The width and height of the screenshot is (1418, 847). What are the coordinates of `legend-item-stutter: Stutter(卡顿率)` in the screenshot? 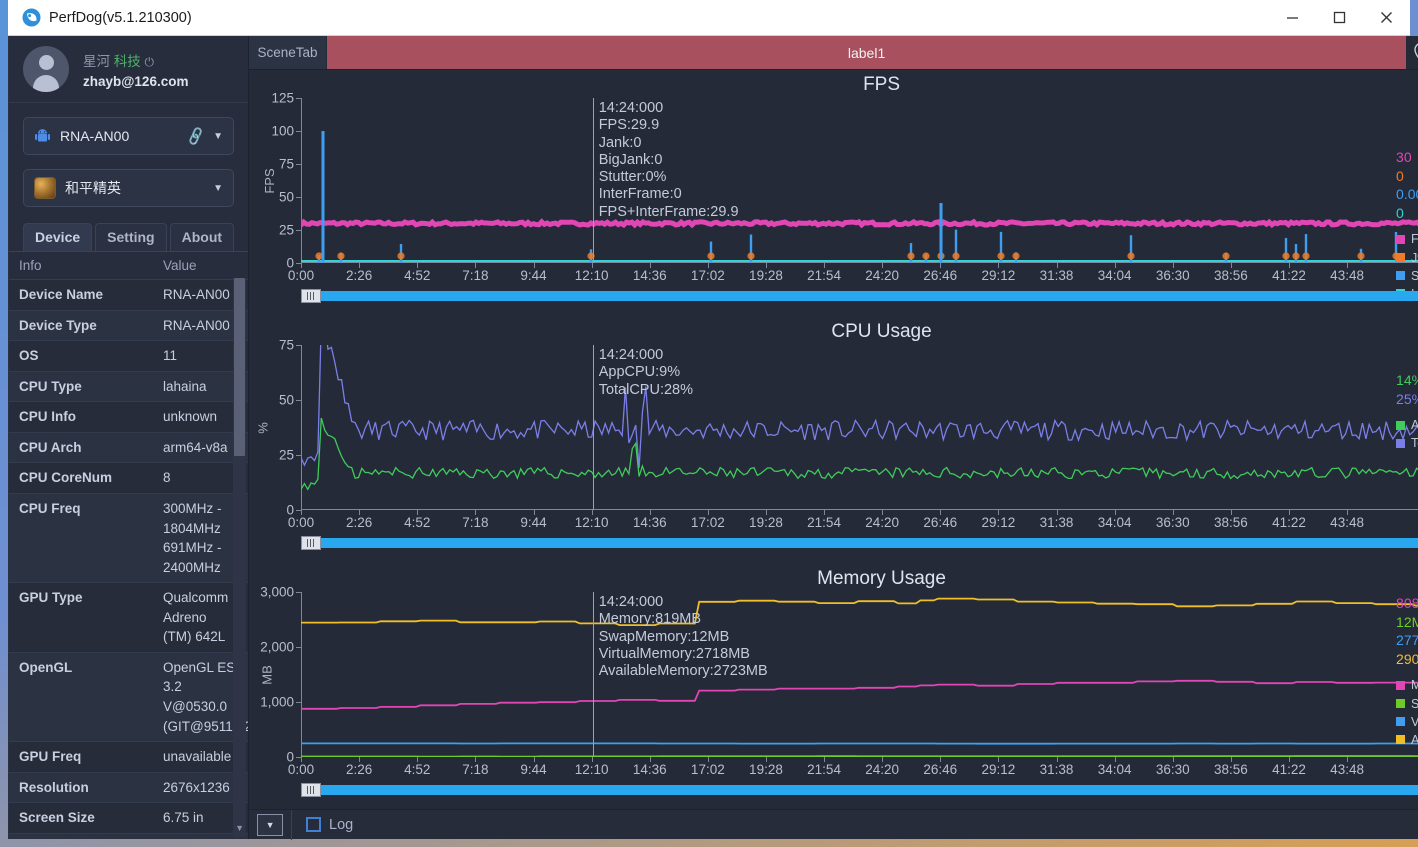 It's located at (1407, 276).